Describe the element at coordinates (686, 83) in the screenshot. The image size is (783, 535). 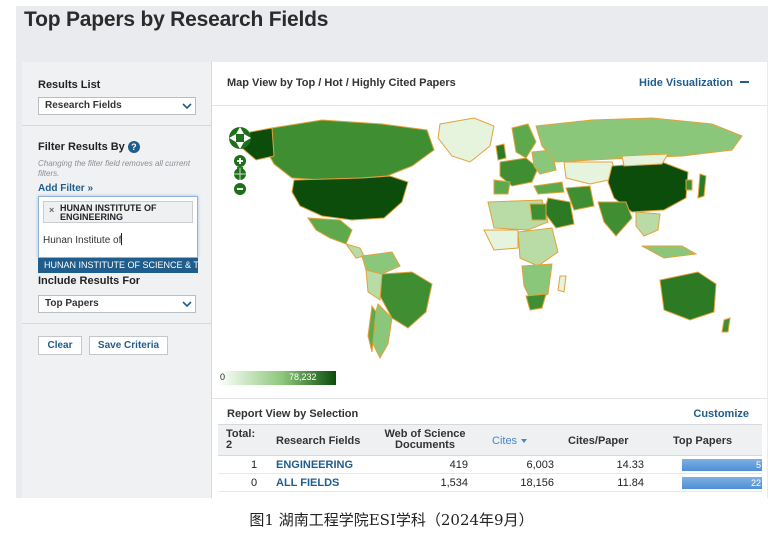
I see `hide-visualization-label: Hide Visualization` at that location.